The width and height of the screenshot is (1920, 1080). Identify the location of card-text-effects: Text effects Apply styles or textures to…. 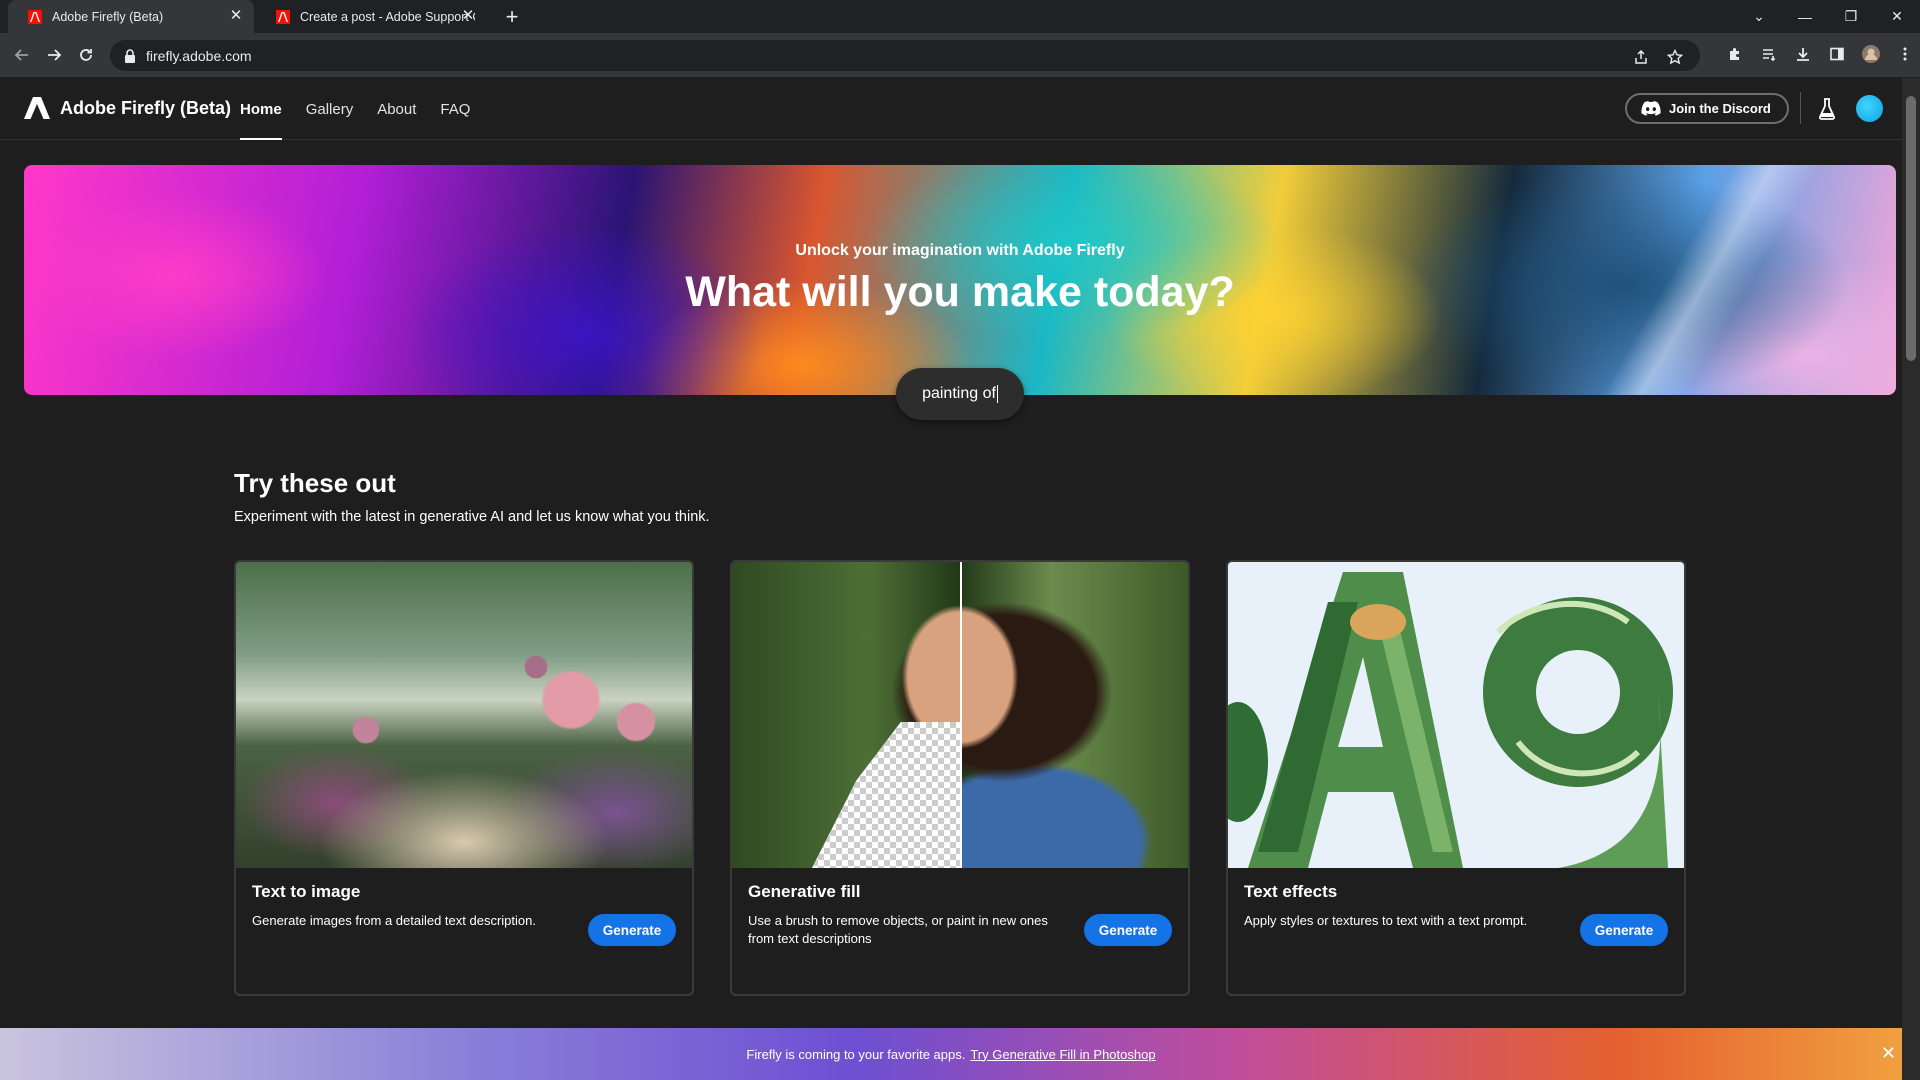
(1456, 778).